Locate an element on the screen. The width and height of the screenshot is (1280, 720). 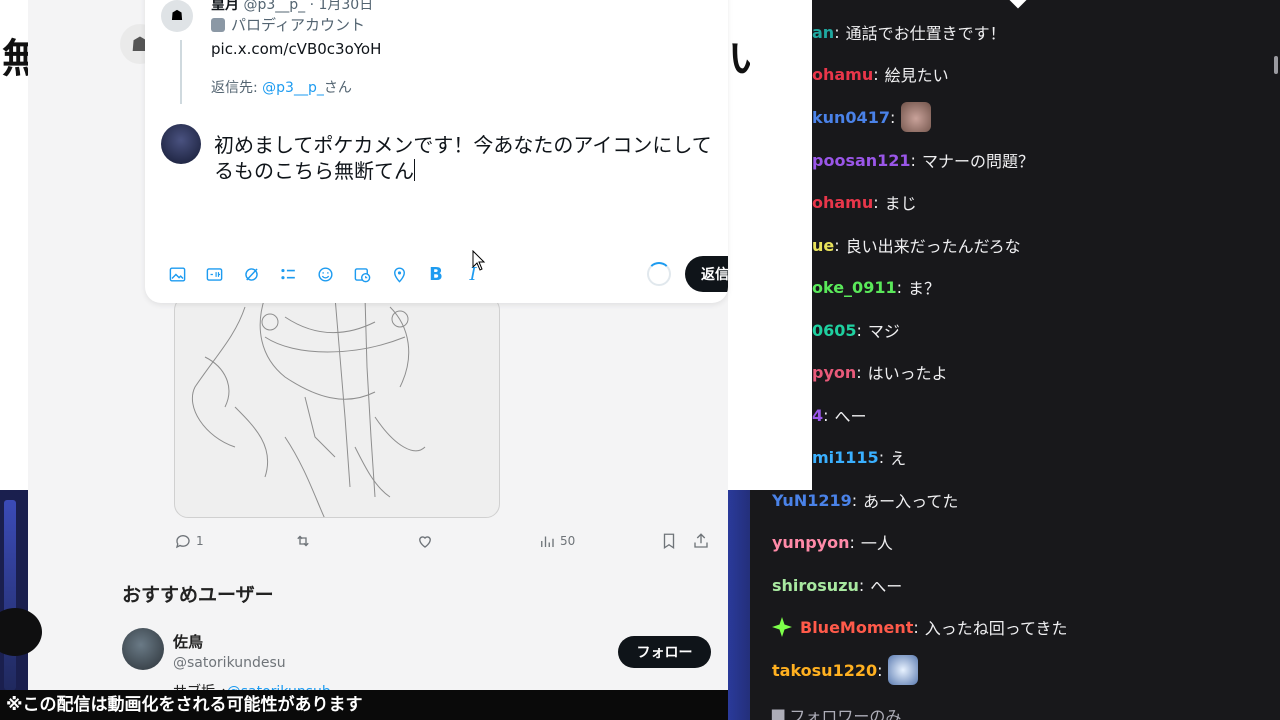
chat-message: 0605: マジ is located at coordinates (856, 330).